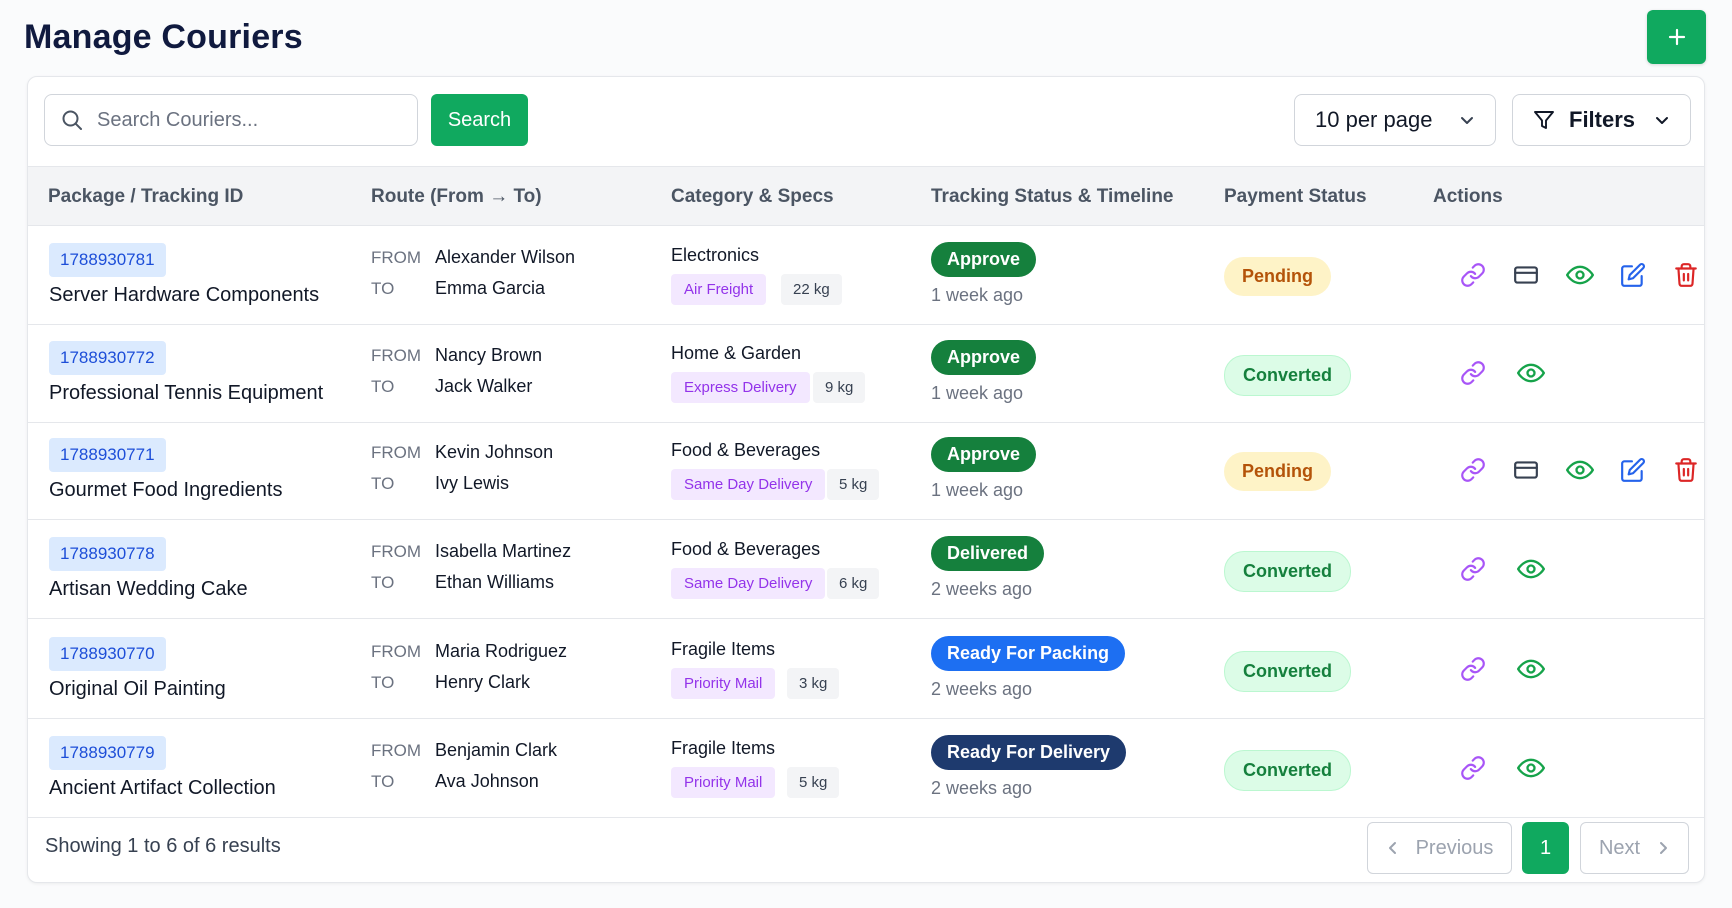  I want to click on category-name: Food & Beverages, so click(746, 450).